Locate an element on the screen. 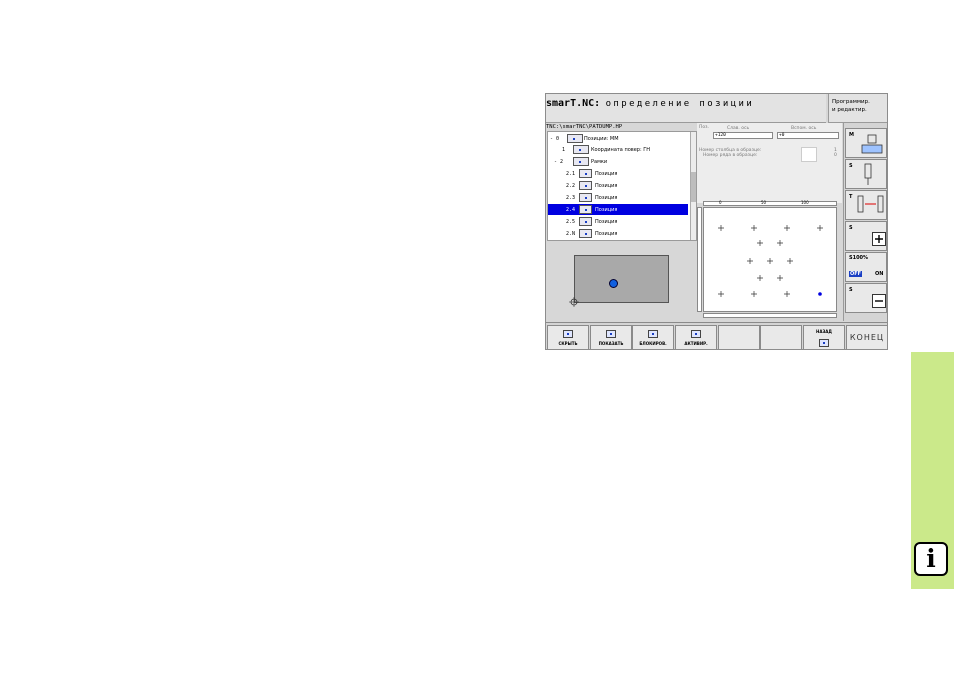 The height and width of the screenshot is (673, 954). tree-row: 2.3 Позиция is located at coordinates (618, 197).